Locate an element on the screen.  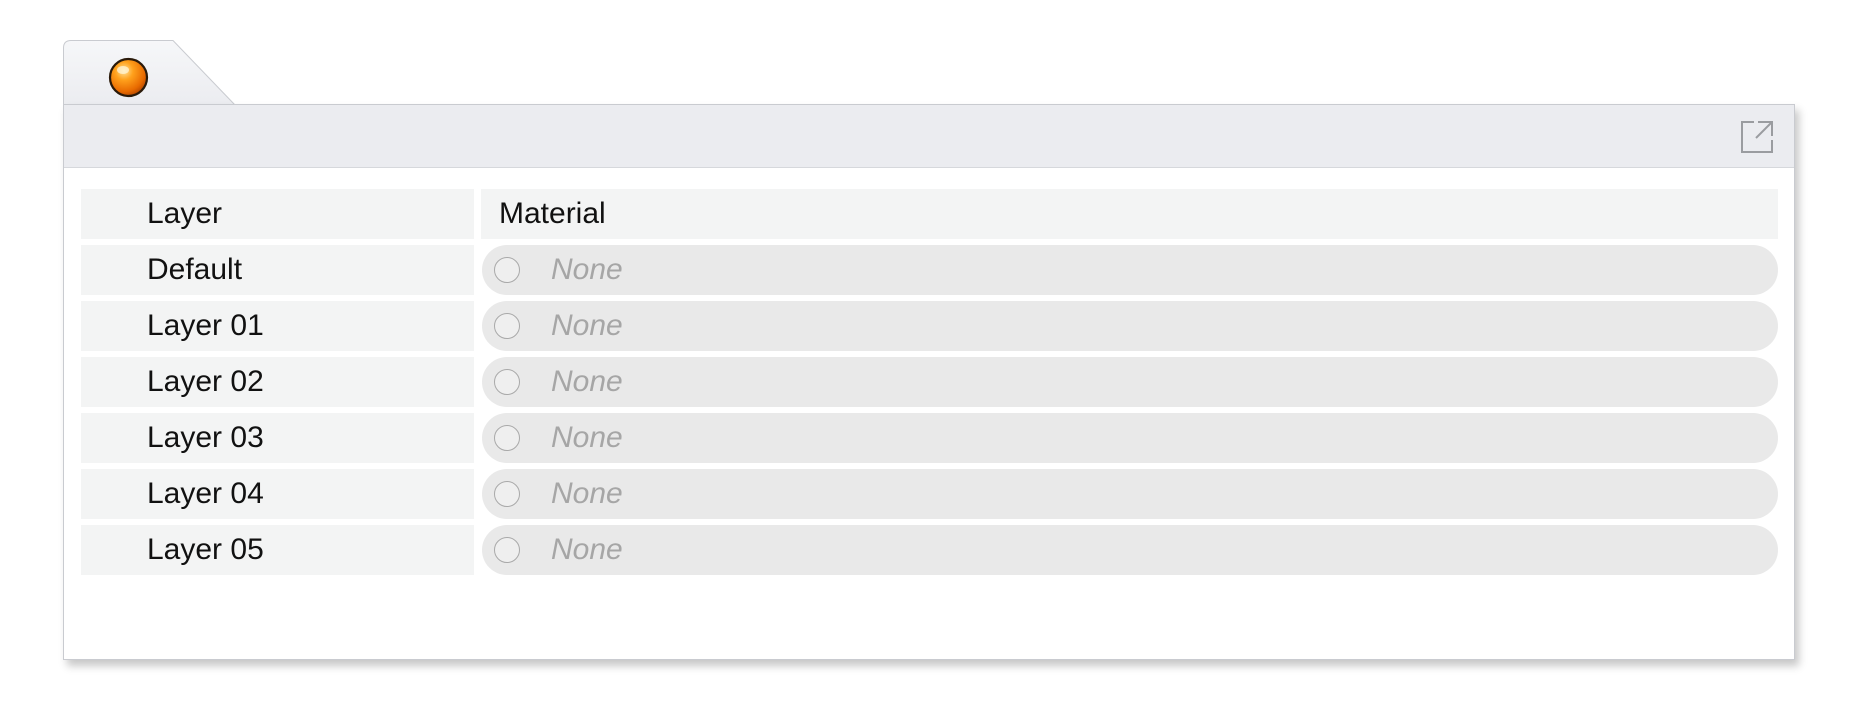
layer-name-cell: Layer 01 is located at coordinates (277, 326).